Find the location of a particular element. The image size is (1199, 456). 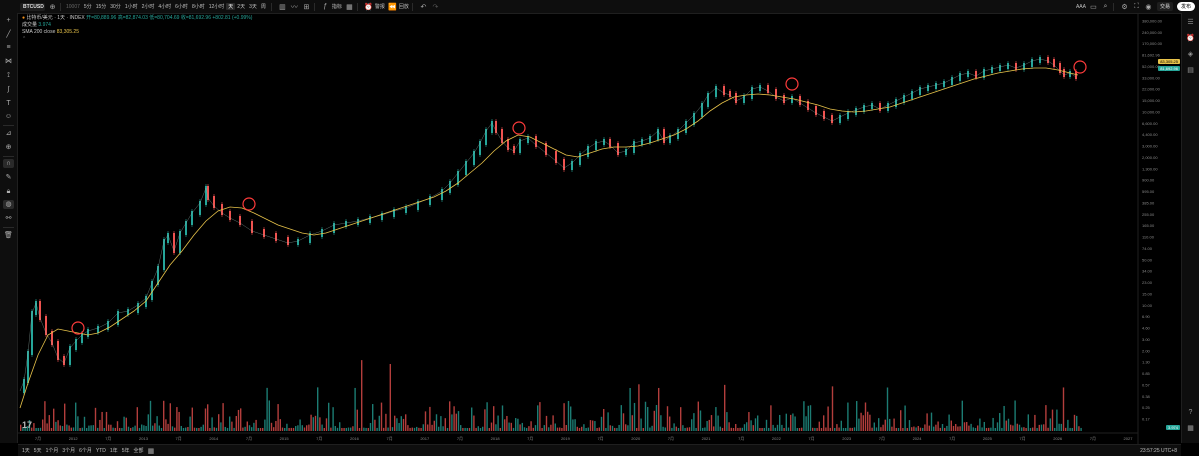

range-2: 1个月 is located at coordinates (52, 450).